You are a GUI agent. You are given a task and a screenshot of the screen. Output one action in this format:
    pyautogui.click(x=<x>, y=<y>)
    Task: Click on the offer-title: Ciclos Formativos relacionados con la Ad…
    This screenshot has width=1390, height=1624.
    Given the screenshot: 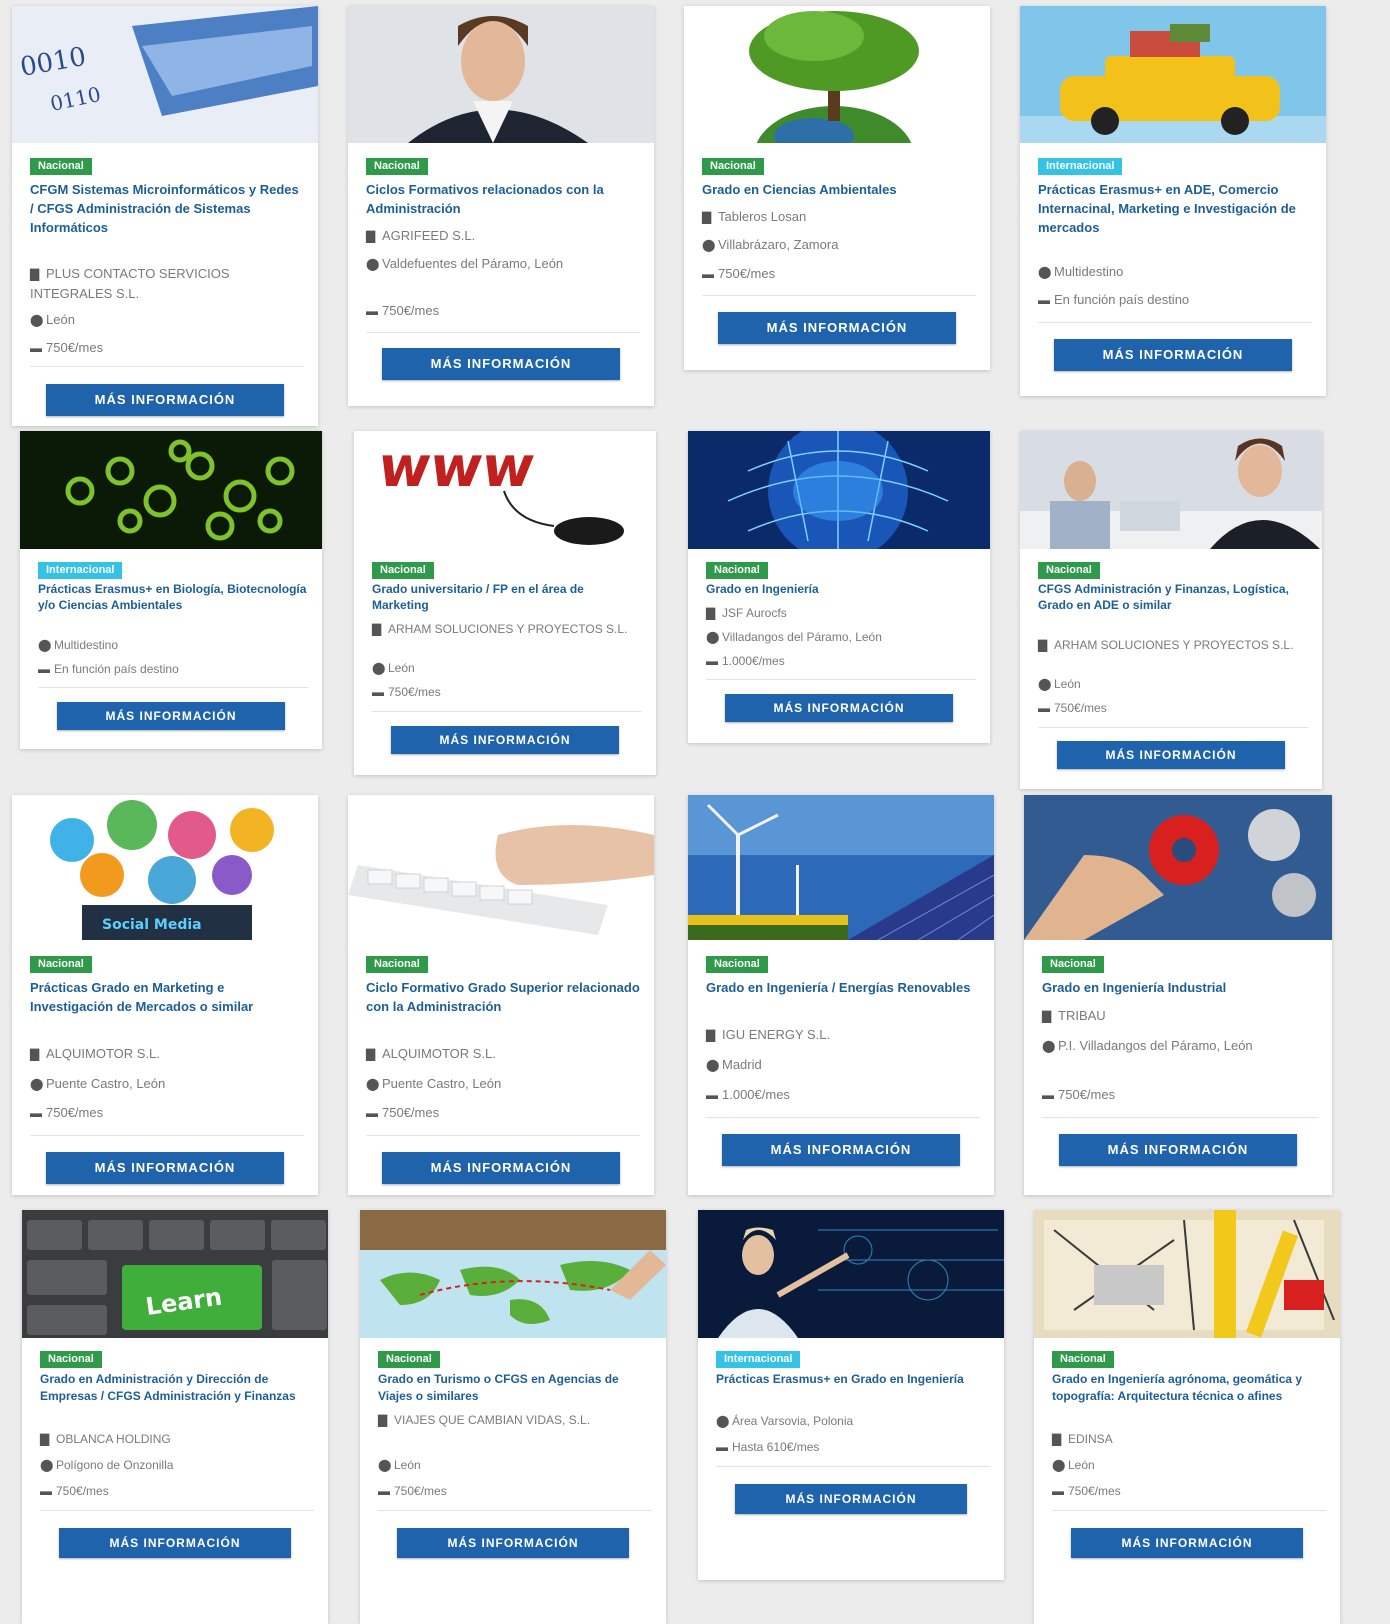 What is the action you would take?
    pyautogui.click(x=503, y=199)
    